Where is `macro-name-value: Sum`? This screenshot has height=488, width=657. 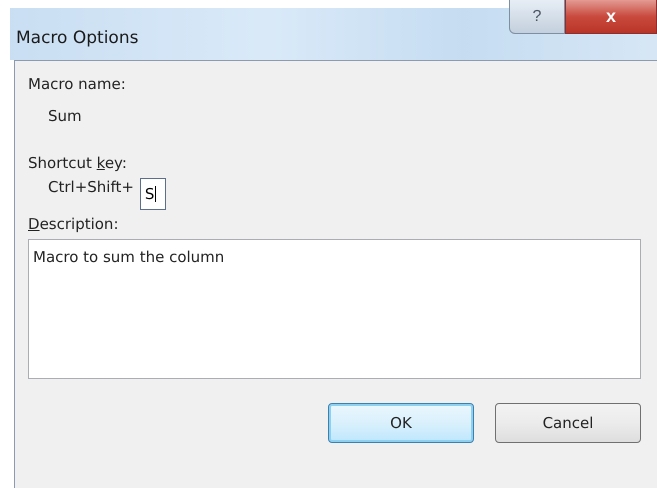
macro-name-value: Sum is located at coordinates (65, 116).